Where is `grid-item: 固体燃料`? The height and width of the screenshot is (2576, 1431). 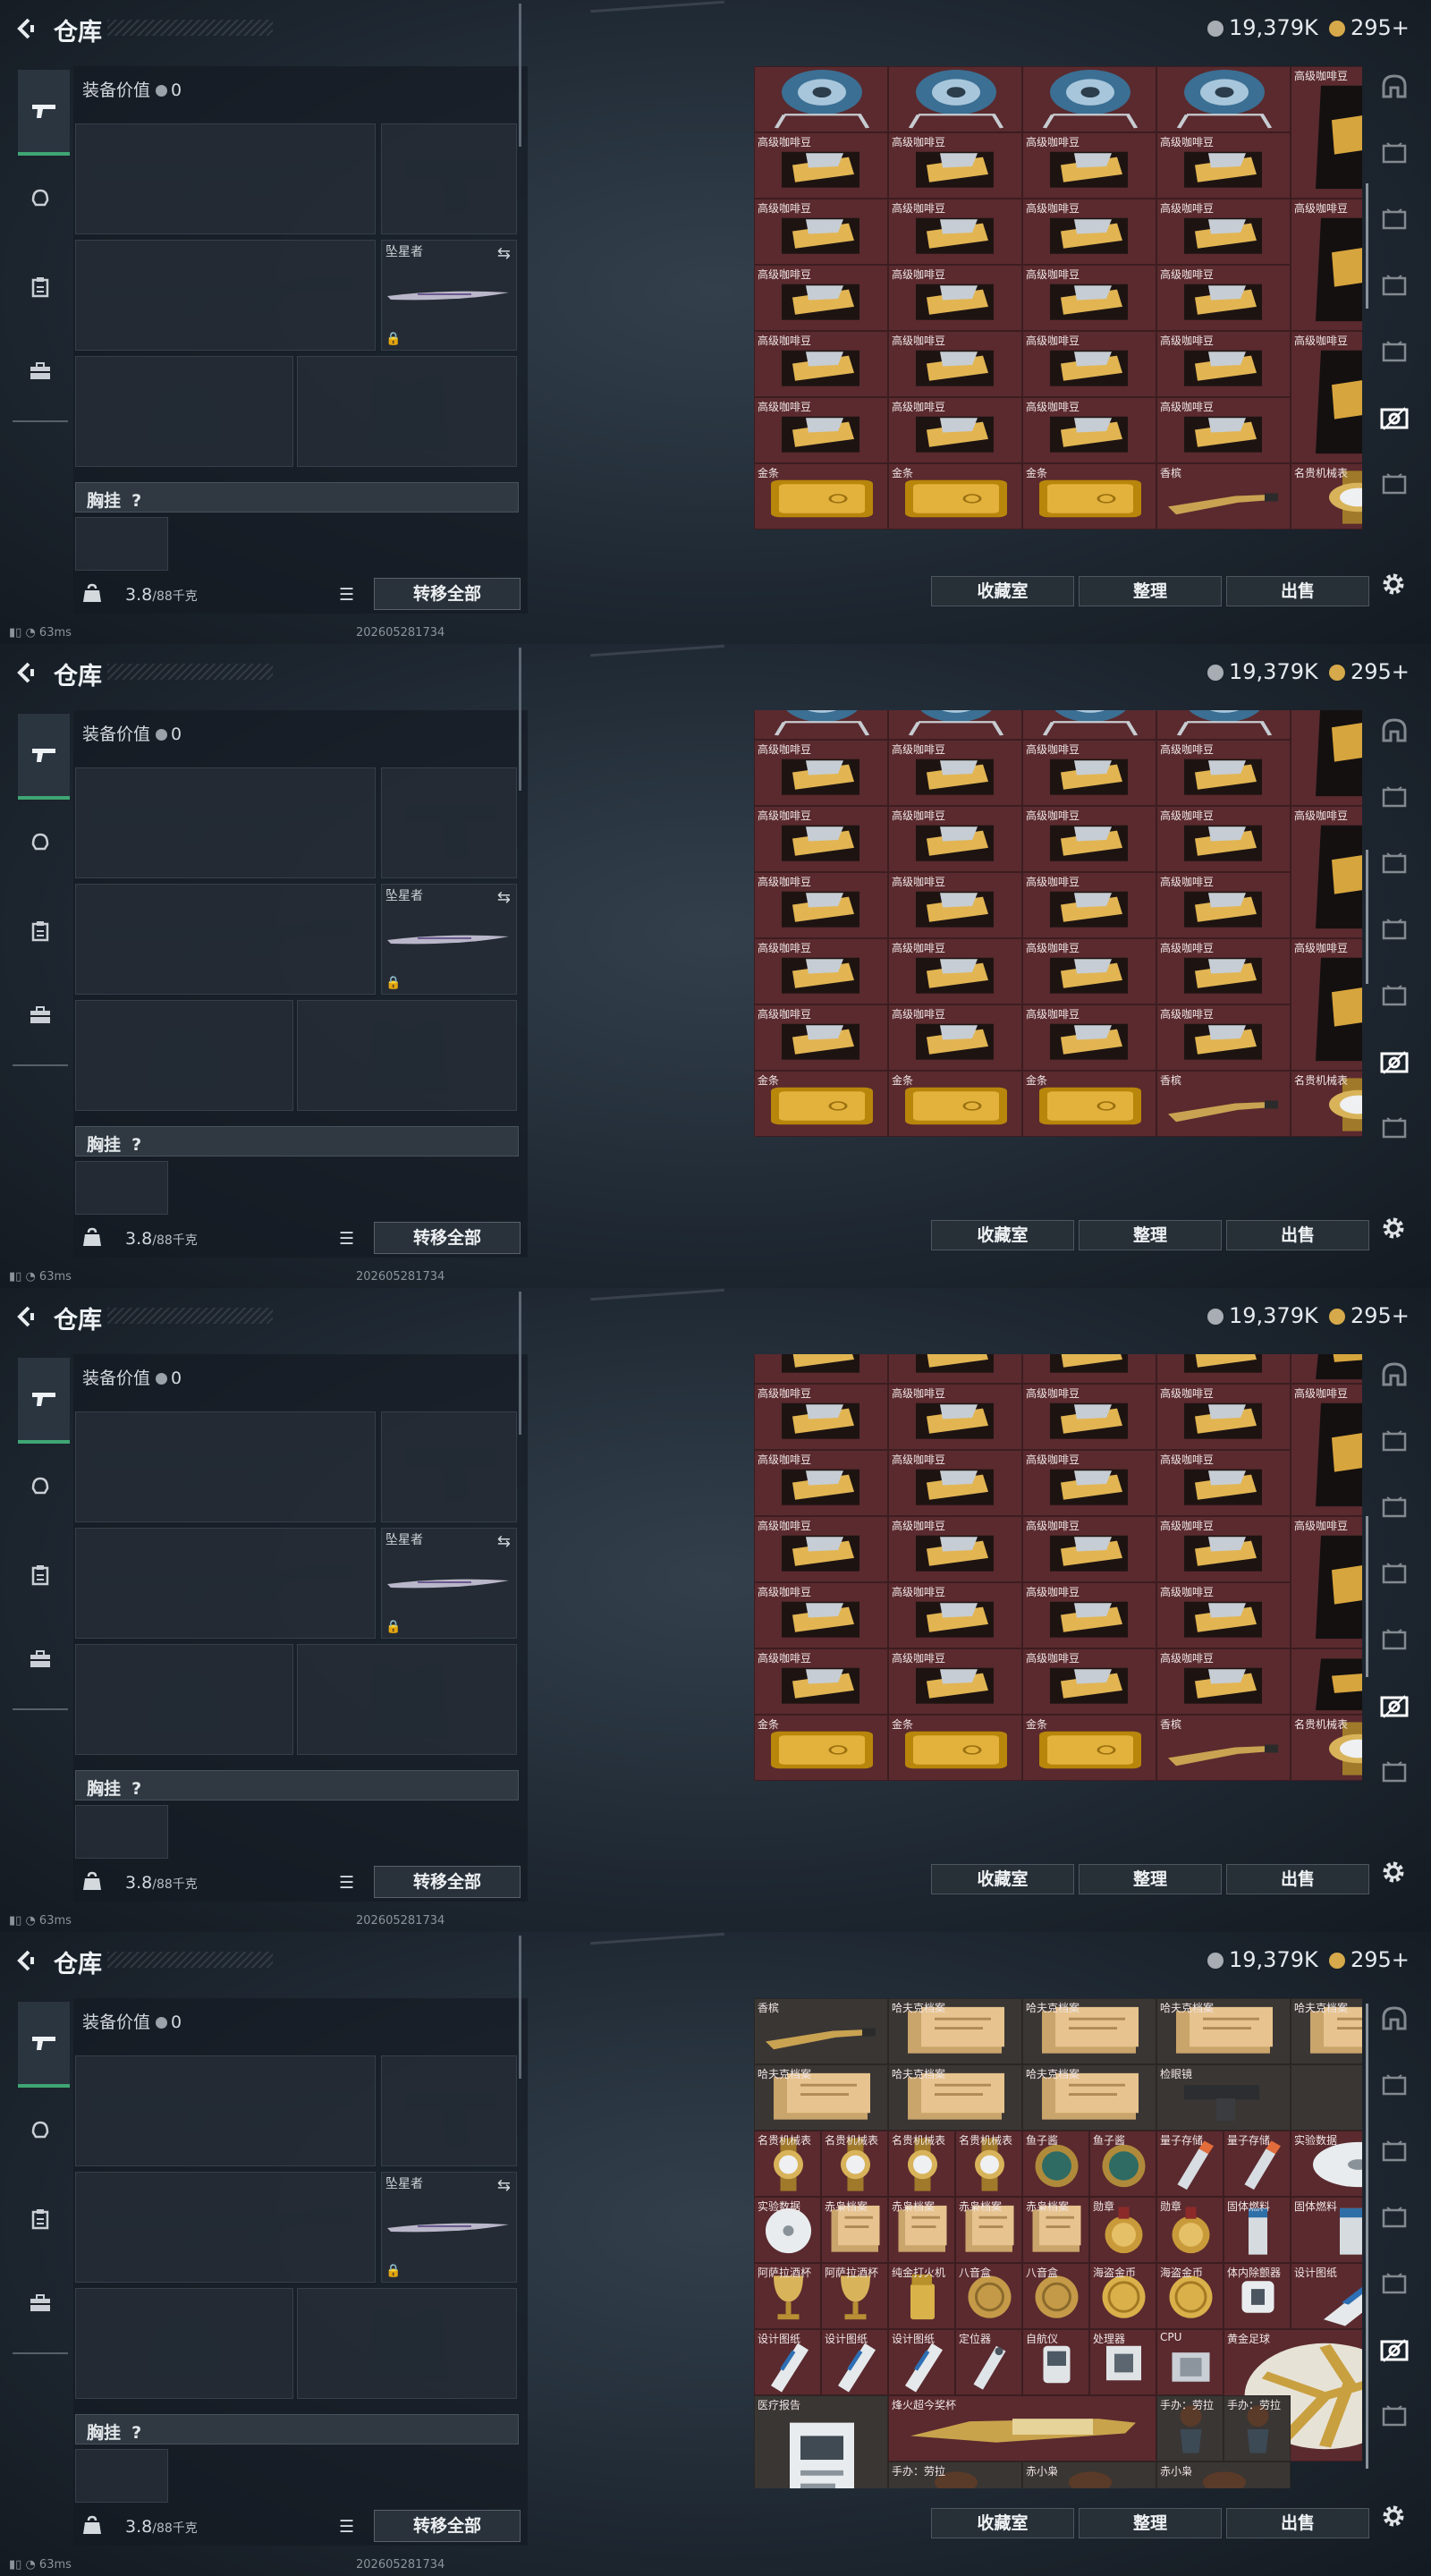 grid-item: 固体燃料 is located at coordinates (1258, 2230).